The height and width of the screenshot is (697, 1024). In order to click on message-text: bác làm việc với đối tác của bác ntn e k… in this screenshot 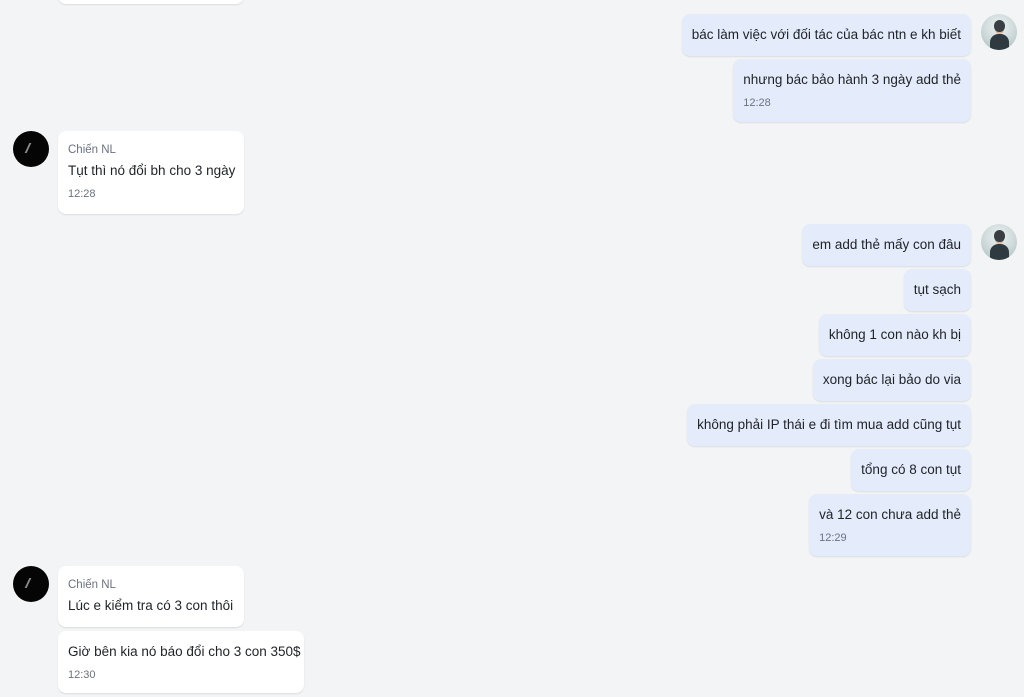, I will do `click(826, 34)`.